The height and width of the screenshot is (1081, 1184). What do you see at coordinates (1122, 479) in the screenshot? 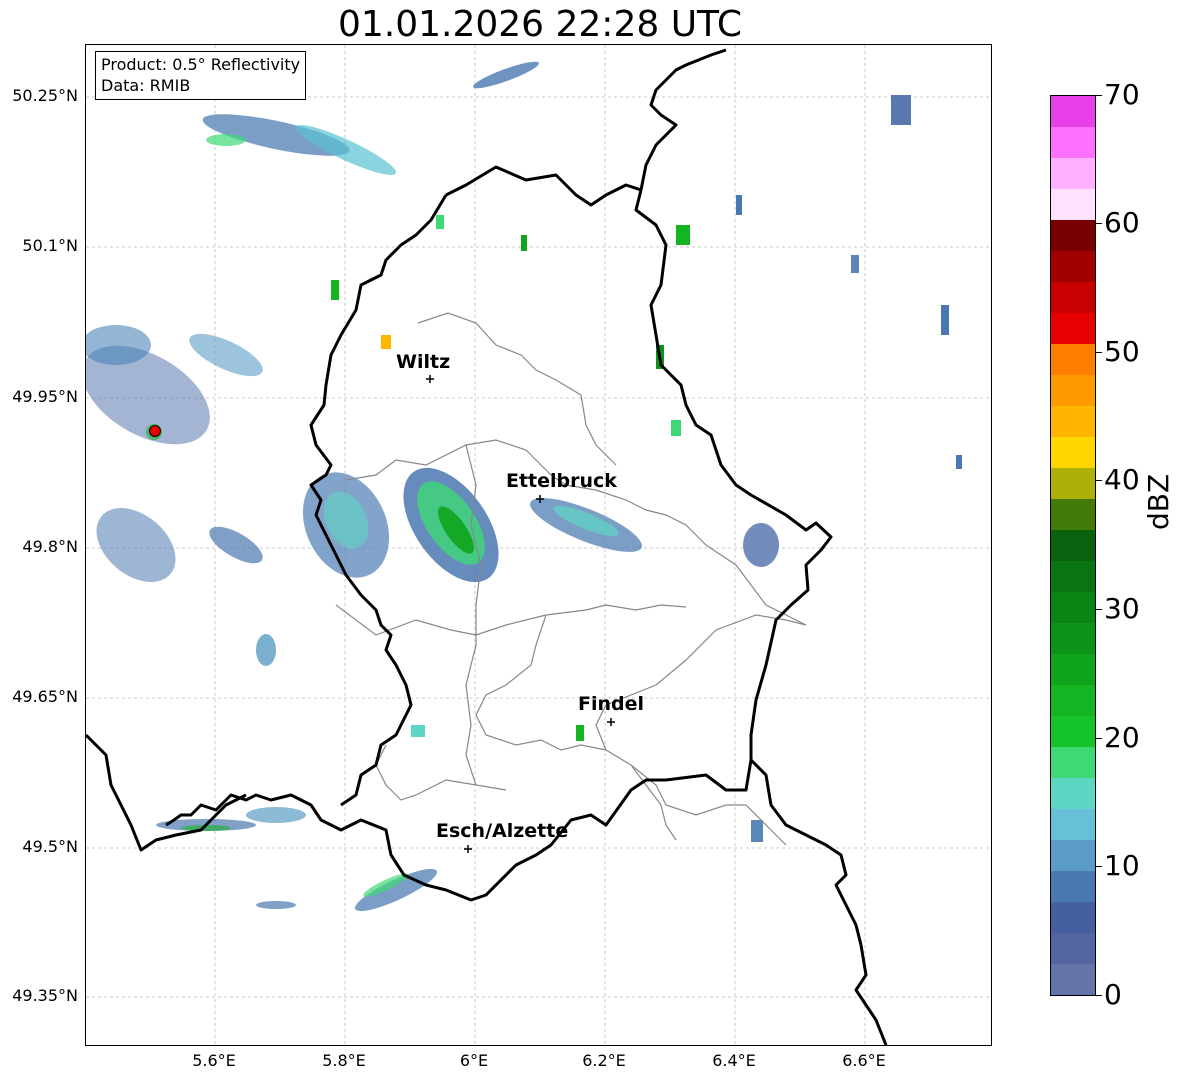
I see `colorbar-tick: 40` at bounding box center [1122, 479].